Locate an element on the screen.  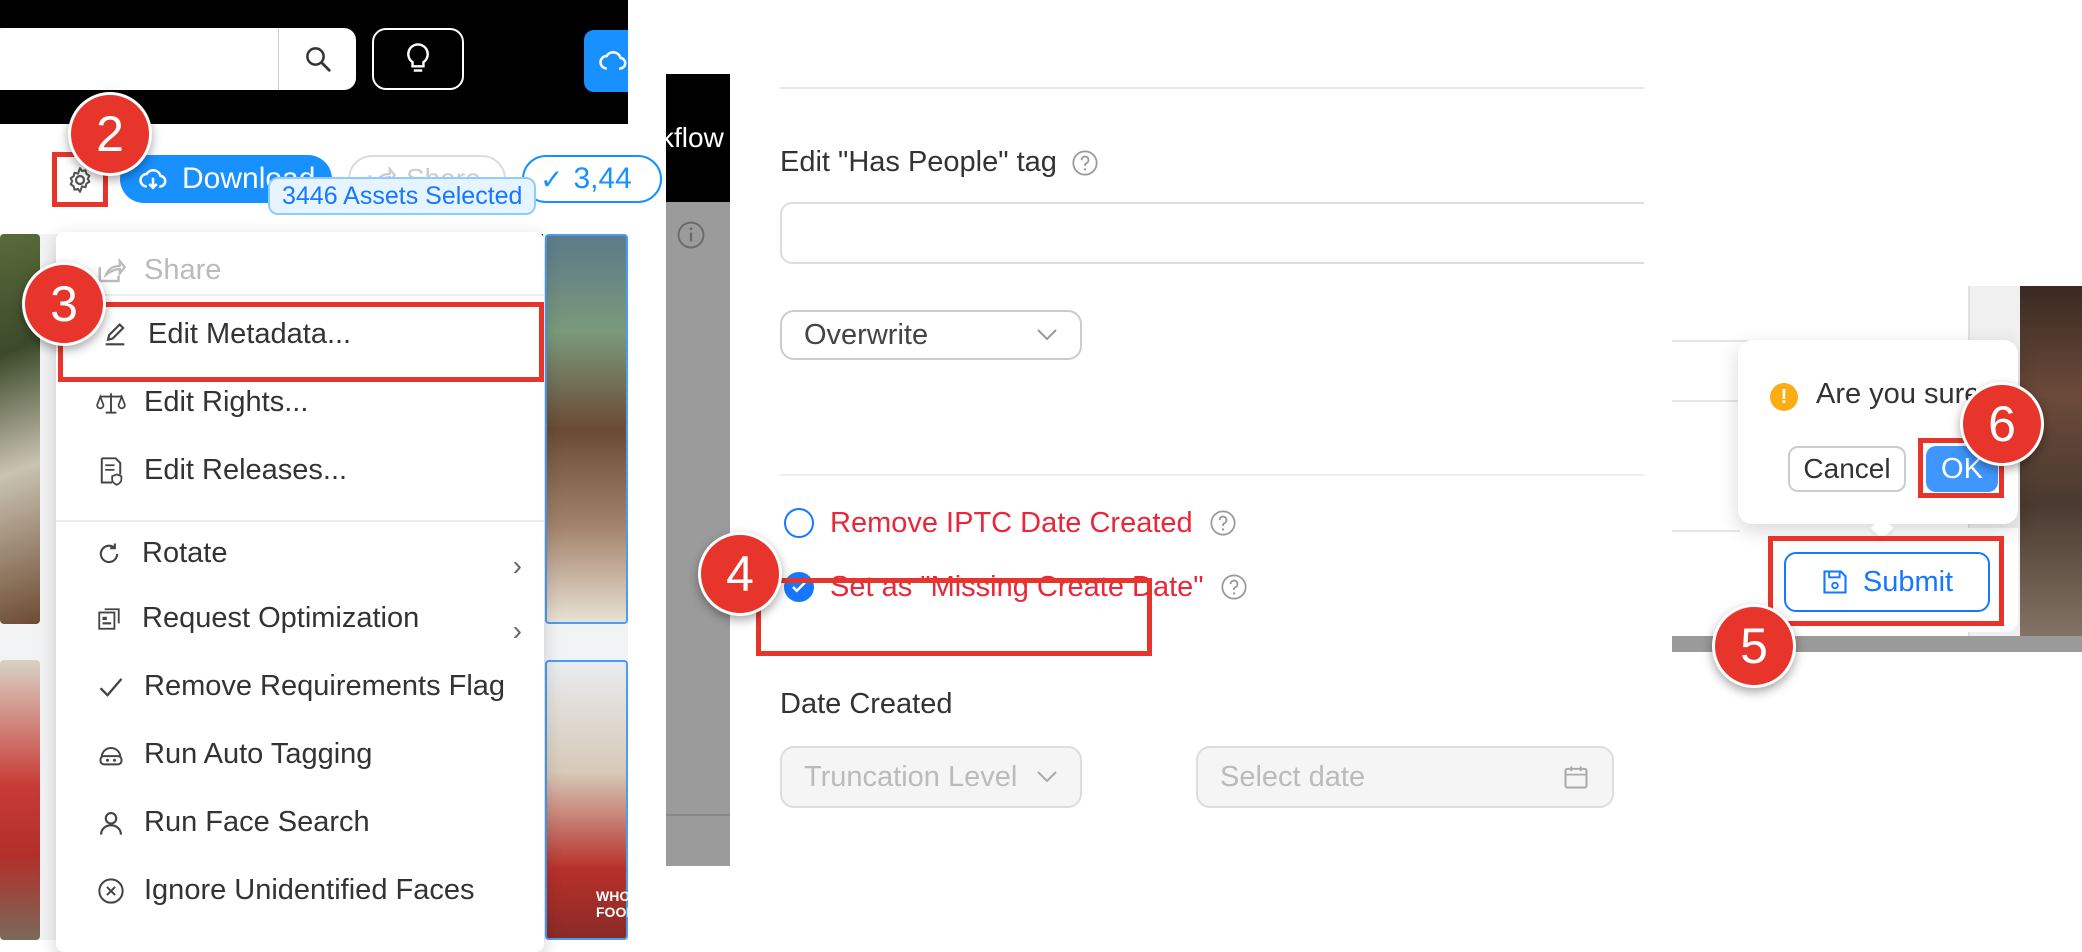
truncation-level-select: Truncation Level is located at coordinates (931, 777).